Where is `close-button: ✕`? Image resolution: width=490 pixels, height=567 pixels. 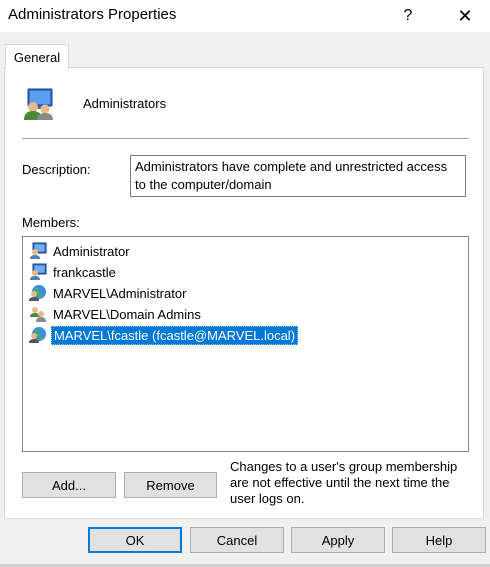
close-button: ✕ is located at coordinates (465, 16).